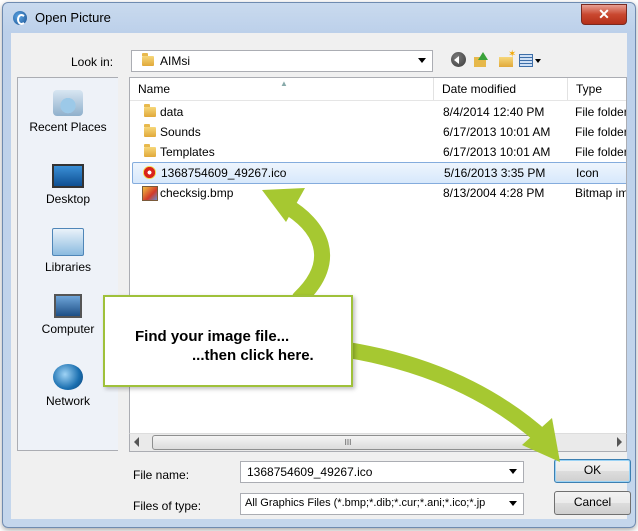  Describe the element at coordinates (180, 132) in the screenshot. I see `file-name-cell: Sounds` at that location.